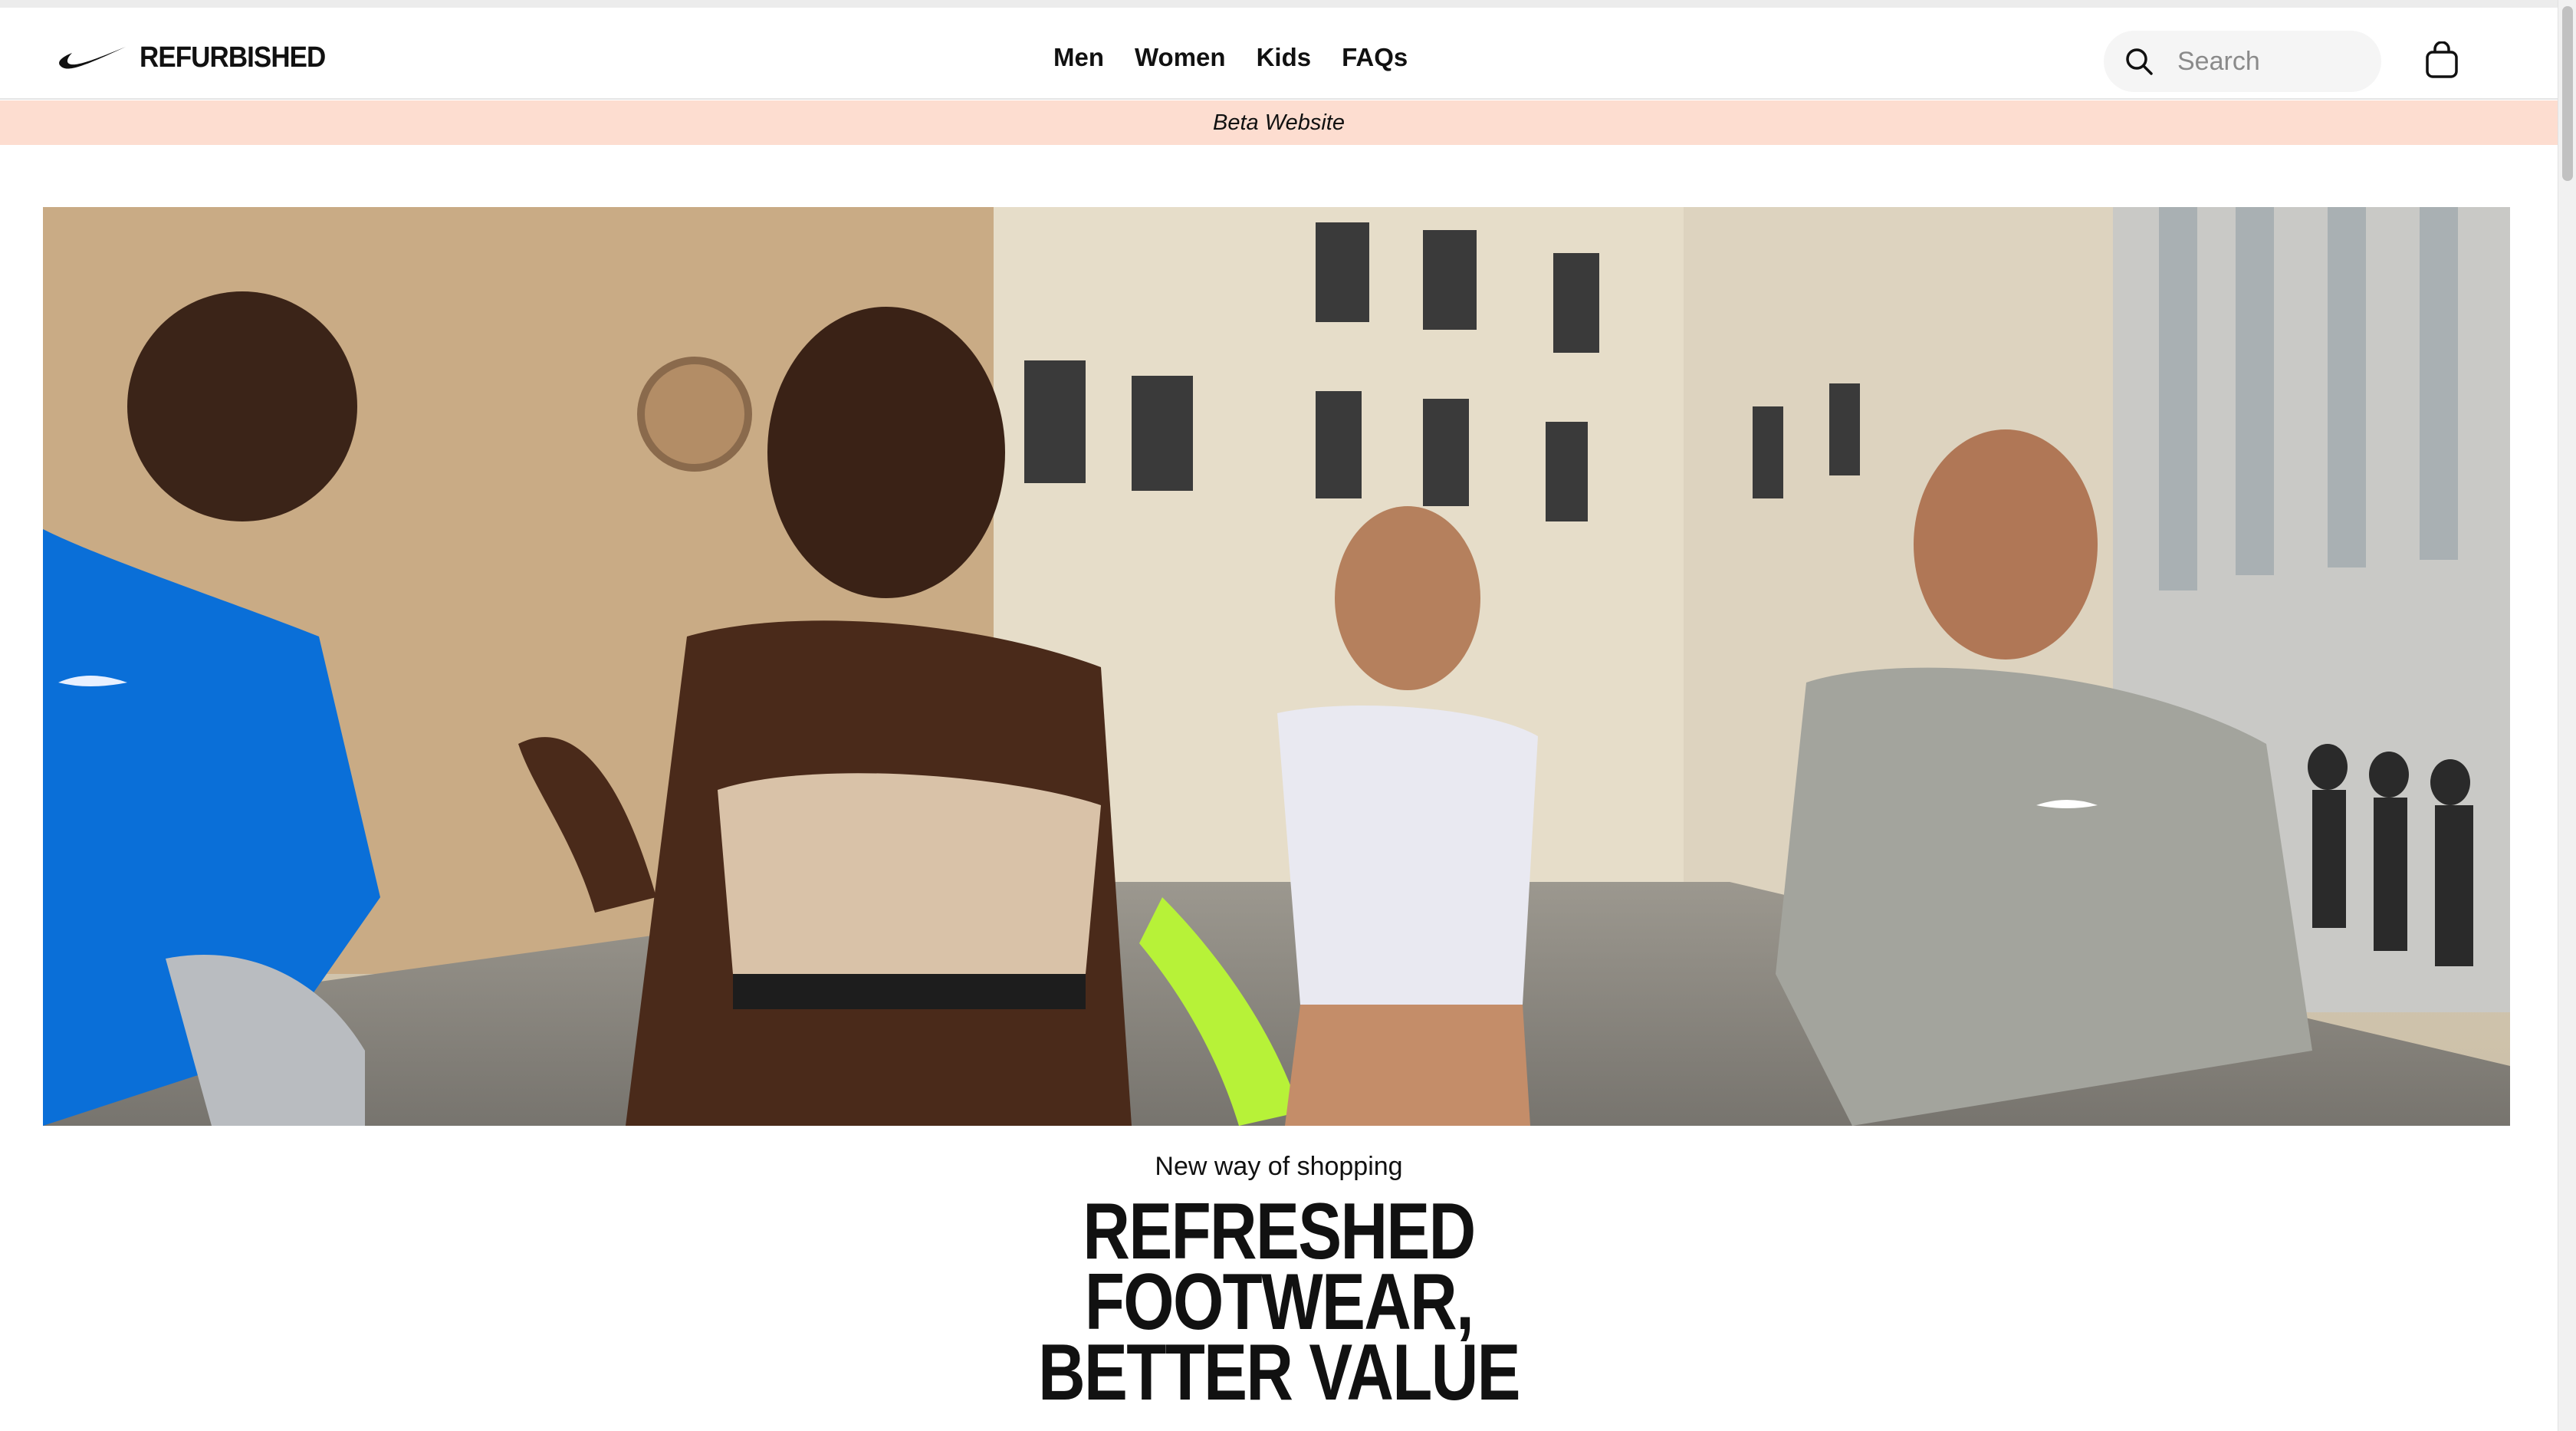 The height and width of the screenshot is (1431, 2576). Describe the element at coordinates (1280, 1231) in the screenshot. I see `headline-line-1: REFRESHED` at that location.